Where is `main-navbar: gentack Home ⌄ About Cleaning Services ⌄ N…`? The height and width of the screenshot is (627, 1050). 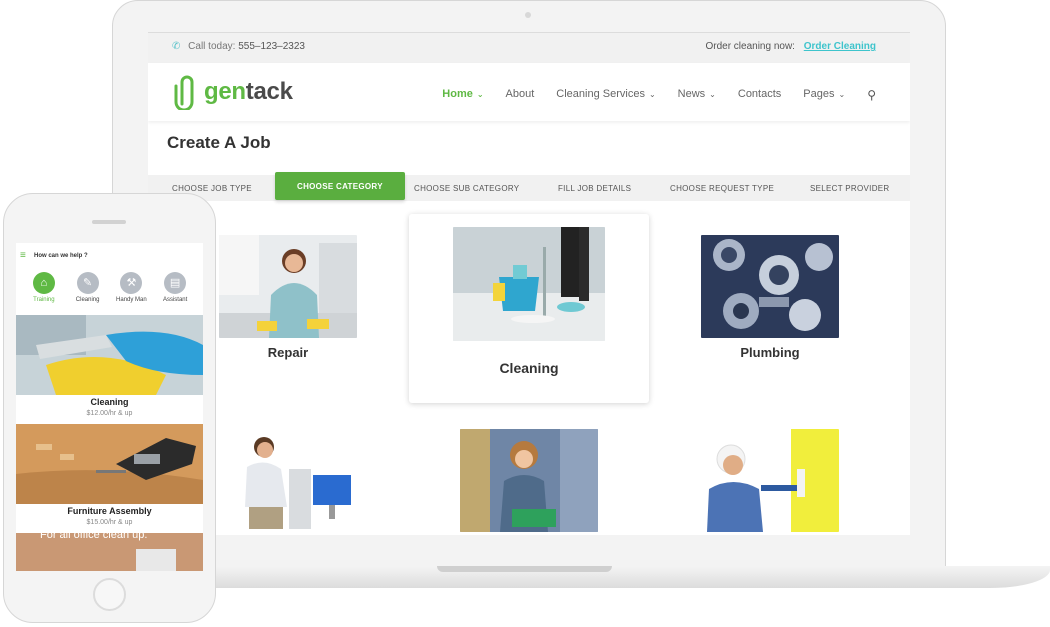 main-navbar: gentack Home ⌄ About Cleaning Services ⌄ N… is located at coordinates (529, 92).